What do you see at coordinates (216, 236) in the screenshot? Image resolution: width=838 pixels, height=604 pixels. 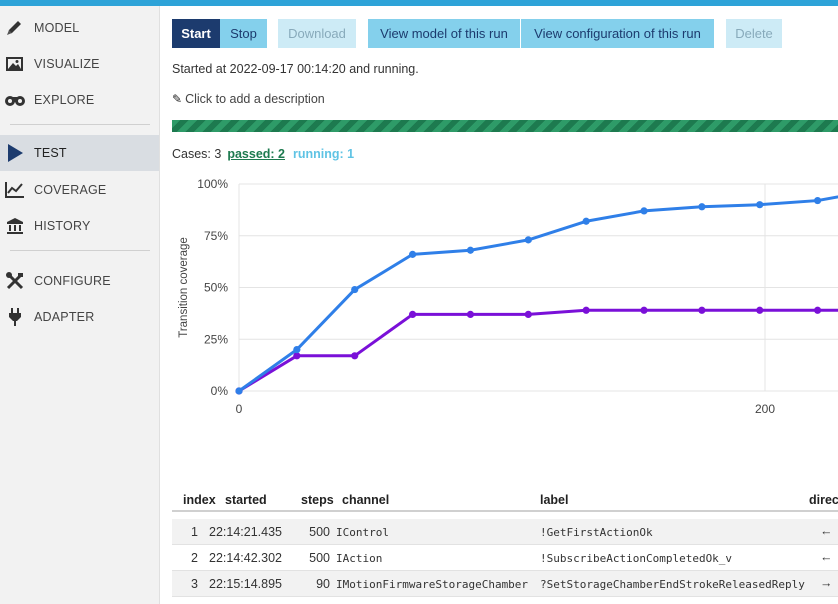 I see `y-tick-label: 75%` at bounding box center [216, 236].